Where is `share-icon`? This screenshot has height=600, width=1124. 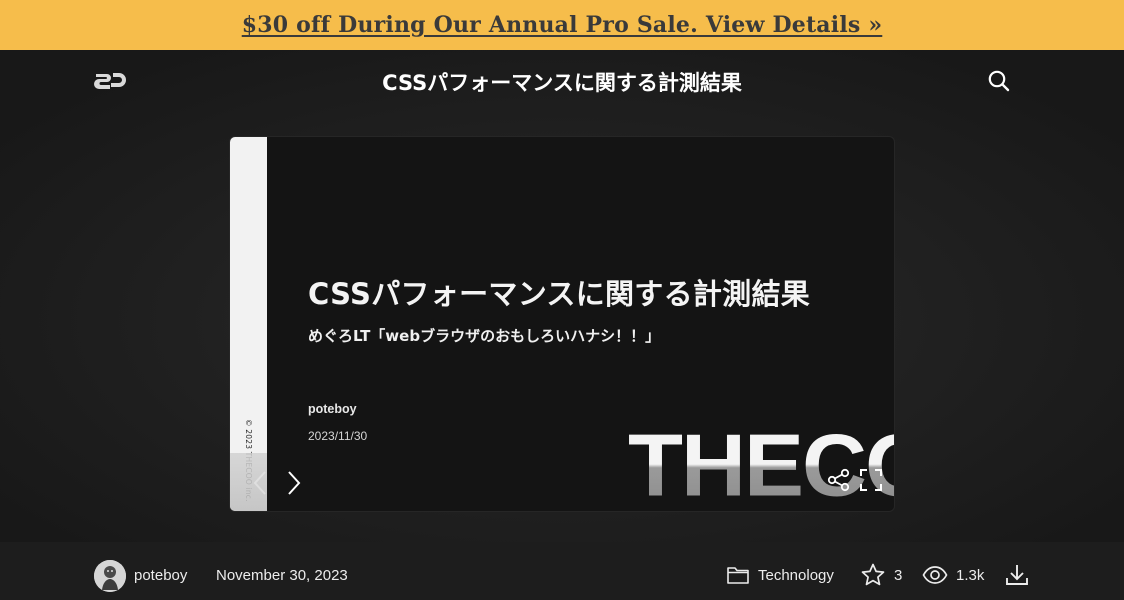 share-icon is located at coordinates (838, 480).